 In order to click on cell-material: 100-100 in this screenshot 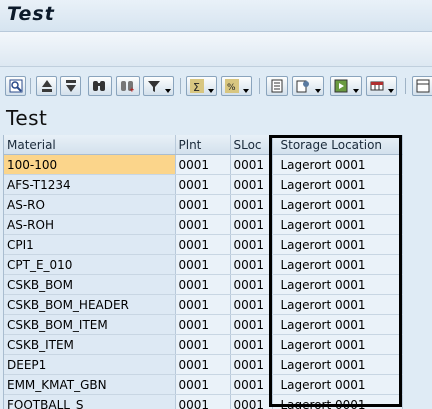, I will do `click(90, 164)`.